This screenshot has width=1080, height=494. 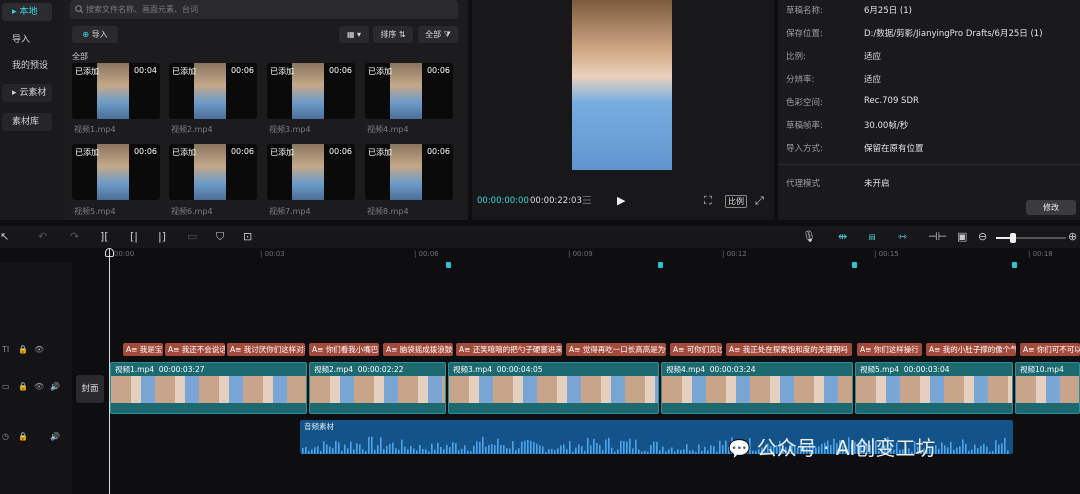 I want to click on subtitle-clip: A≡ 你们看我小嘴巴, so click(x=344, y=349).